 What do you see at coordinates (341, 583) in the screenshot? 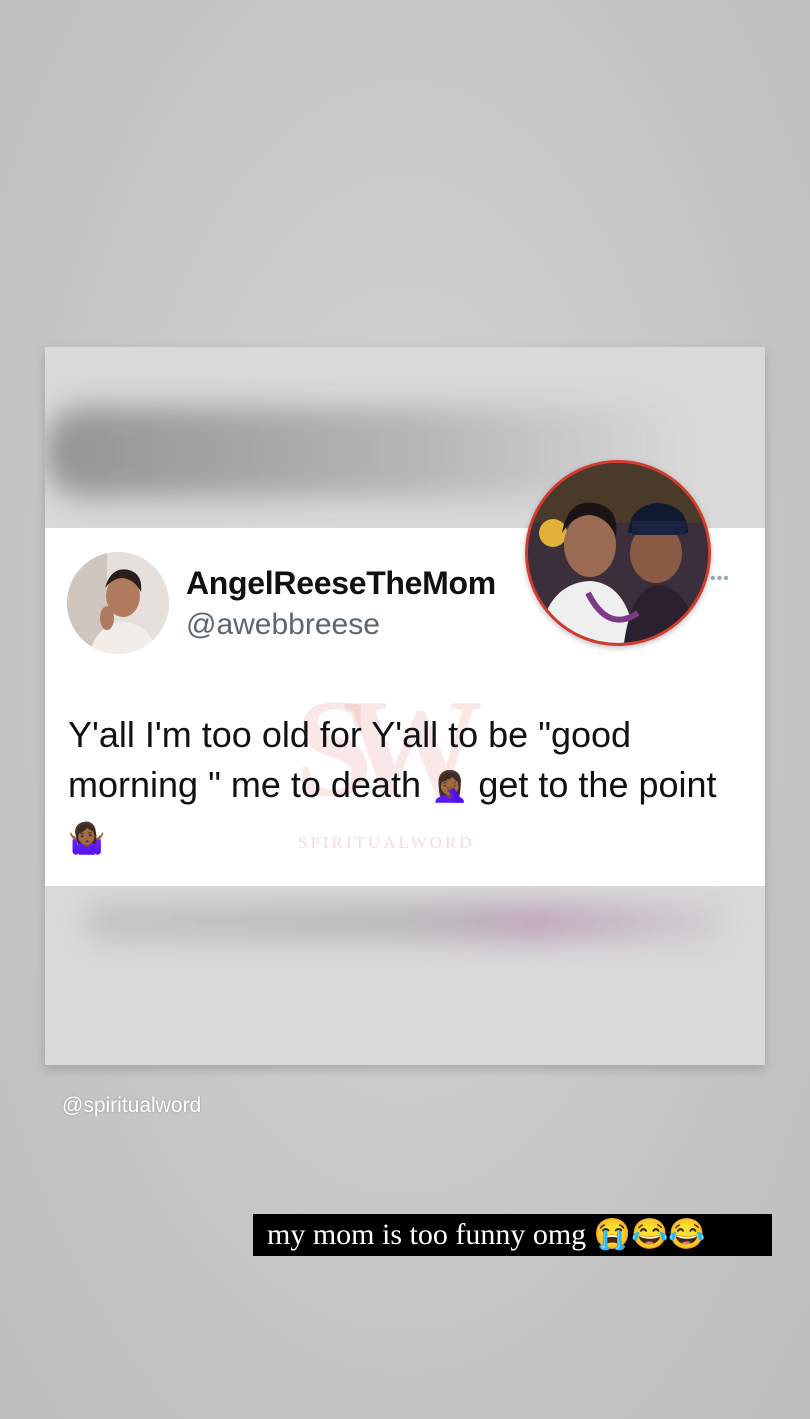
I see `display-name: AngelReeseTheMom` at bounding box center [341, 583].